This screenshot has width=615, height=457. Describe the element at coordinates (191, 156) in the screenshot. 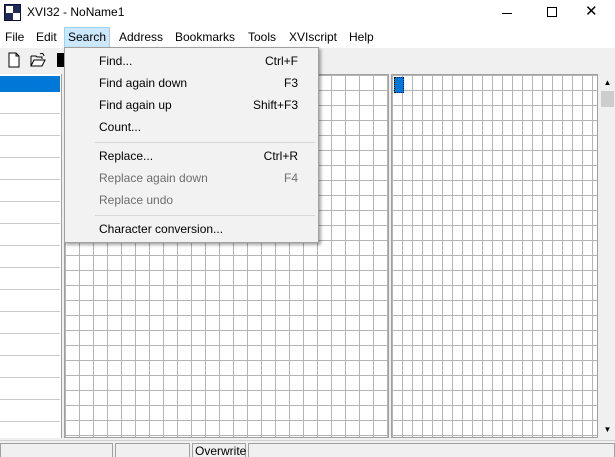

I see `menu-item-replace: Replace... Ctrl+R` at that location.